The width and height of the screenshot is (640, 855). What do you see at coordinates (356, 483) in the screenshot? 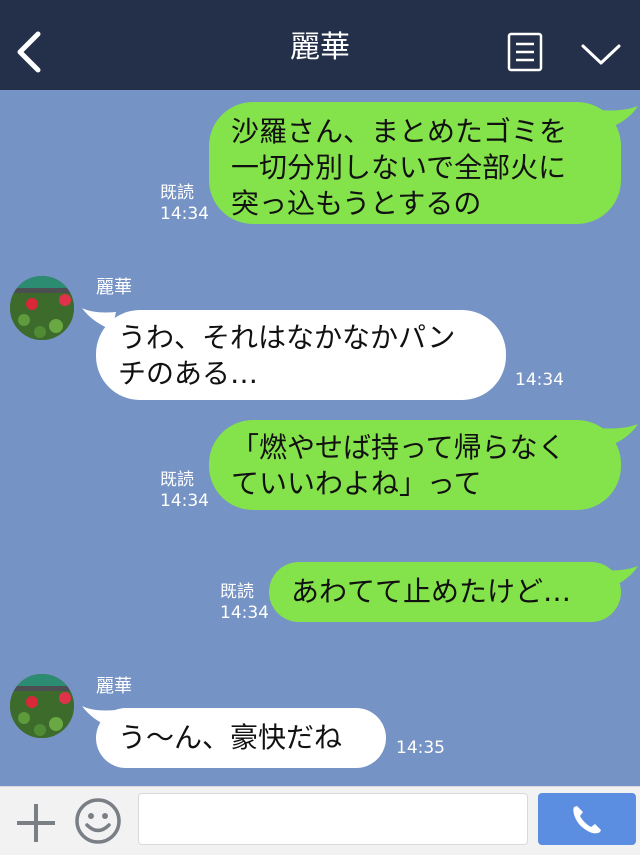
I see `message-line: ていいわよね」って` at bounding box center [356, 483].